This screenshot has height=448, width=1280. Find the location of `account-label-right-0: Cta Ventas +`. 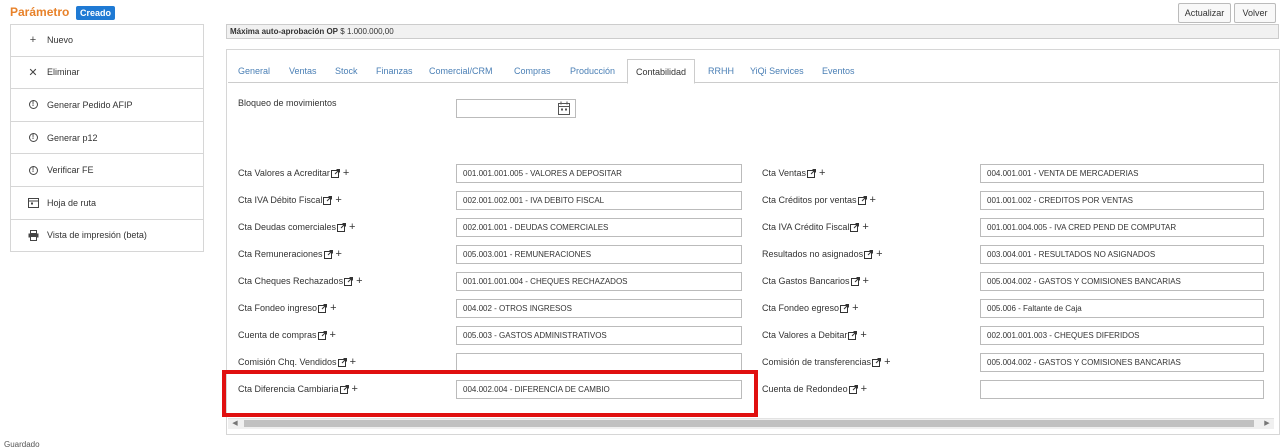

account-label-right-0: Cta Ventas + is located at coordinates (793, 173).